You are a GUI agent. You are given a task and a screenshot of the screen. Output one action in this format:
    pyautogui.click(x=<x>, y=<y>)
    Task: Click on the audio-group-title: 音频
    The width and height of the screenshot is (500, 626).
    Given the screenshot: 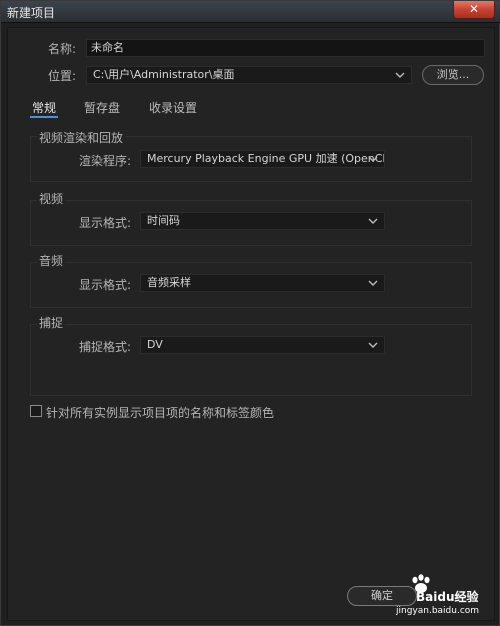 What is the action you would take?
    pyautogui.click(x=51, y=260)
    